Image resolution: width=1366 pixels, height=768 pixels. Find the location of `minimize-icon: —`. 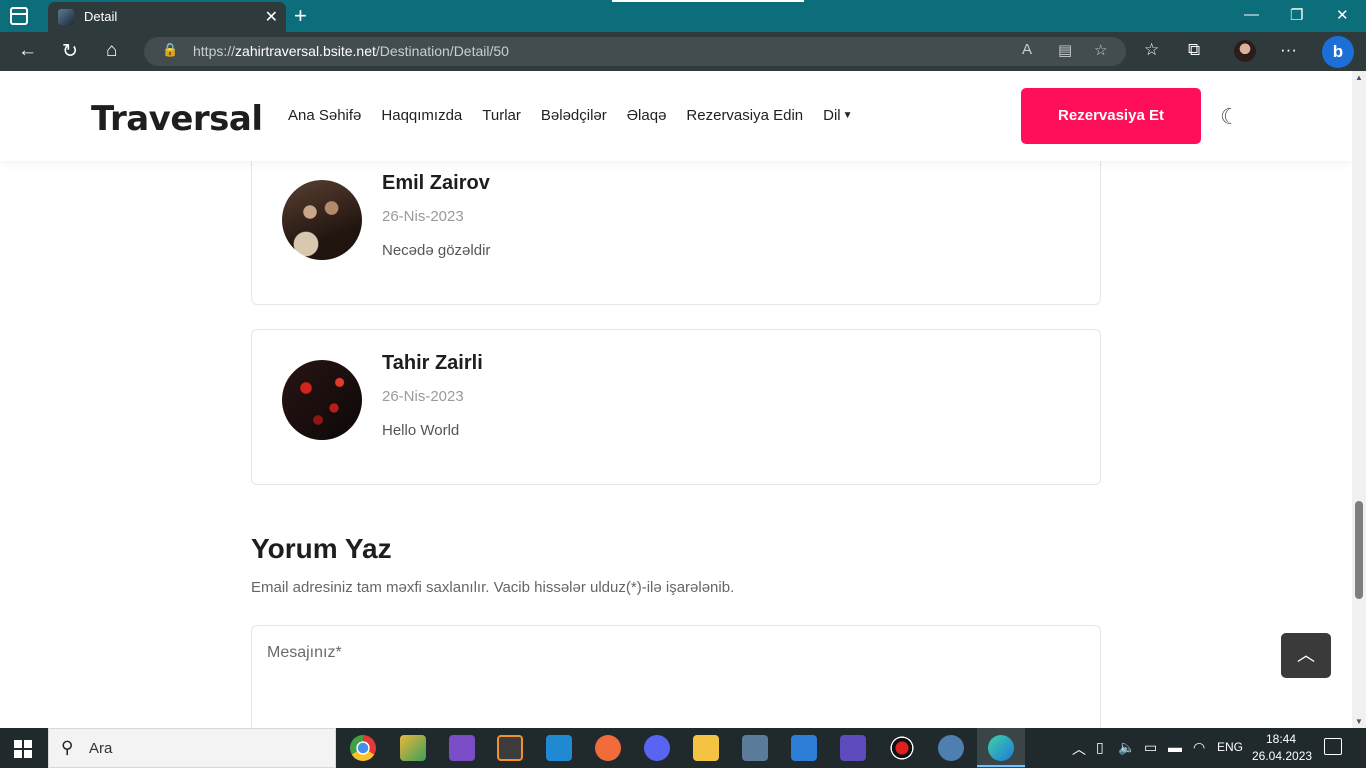

minimize-icon: — is located at coordinates (1251, 14).